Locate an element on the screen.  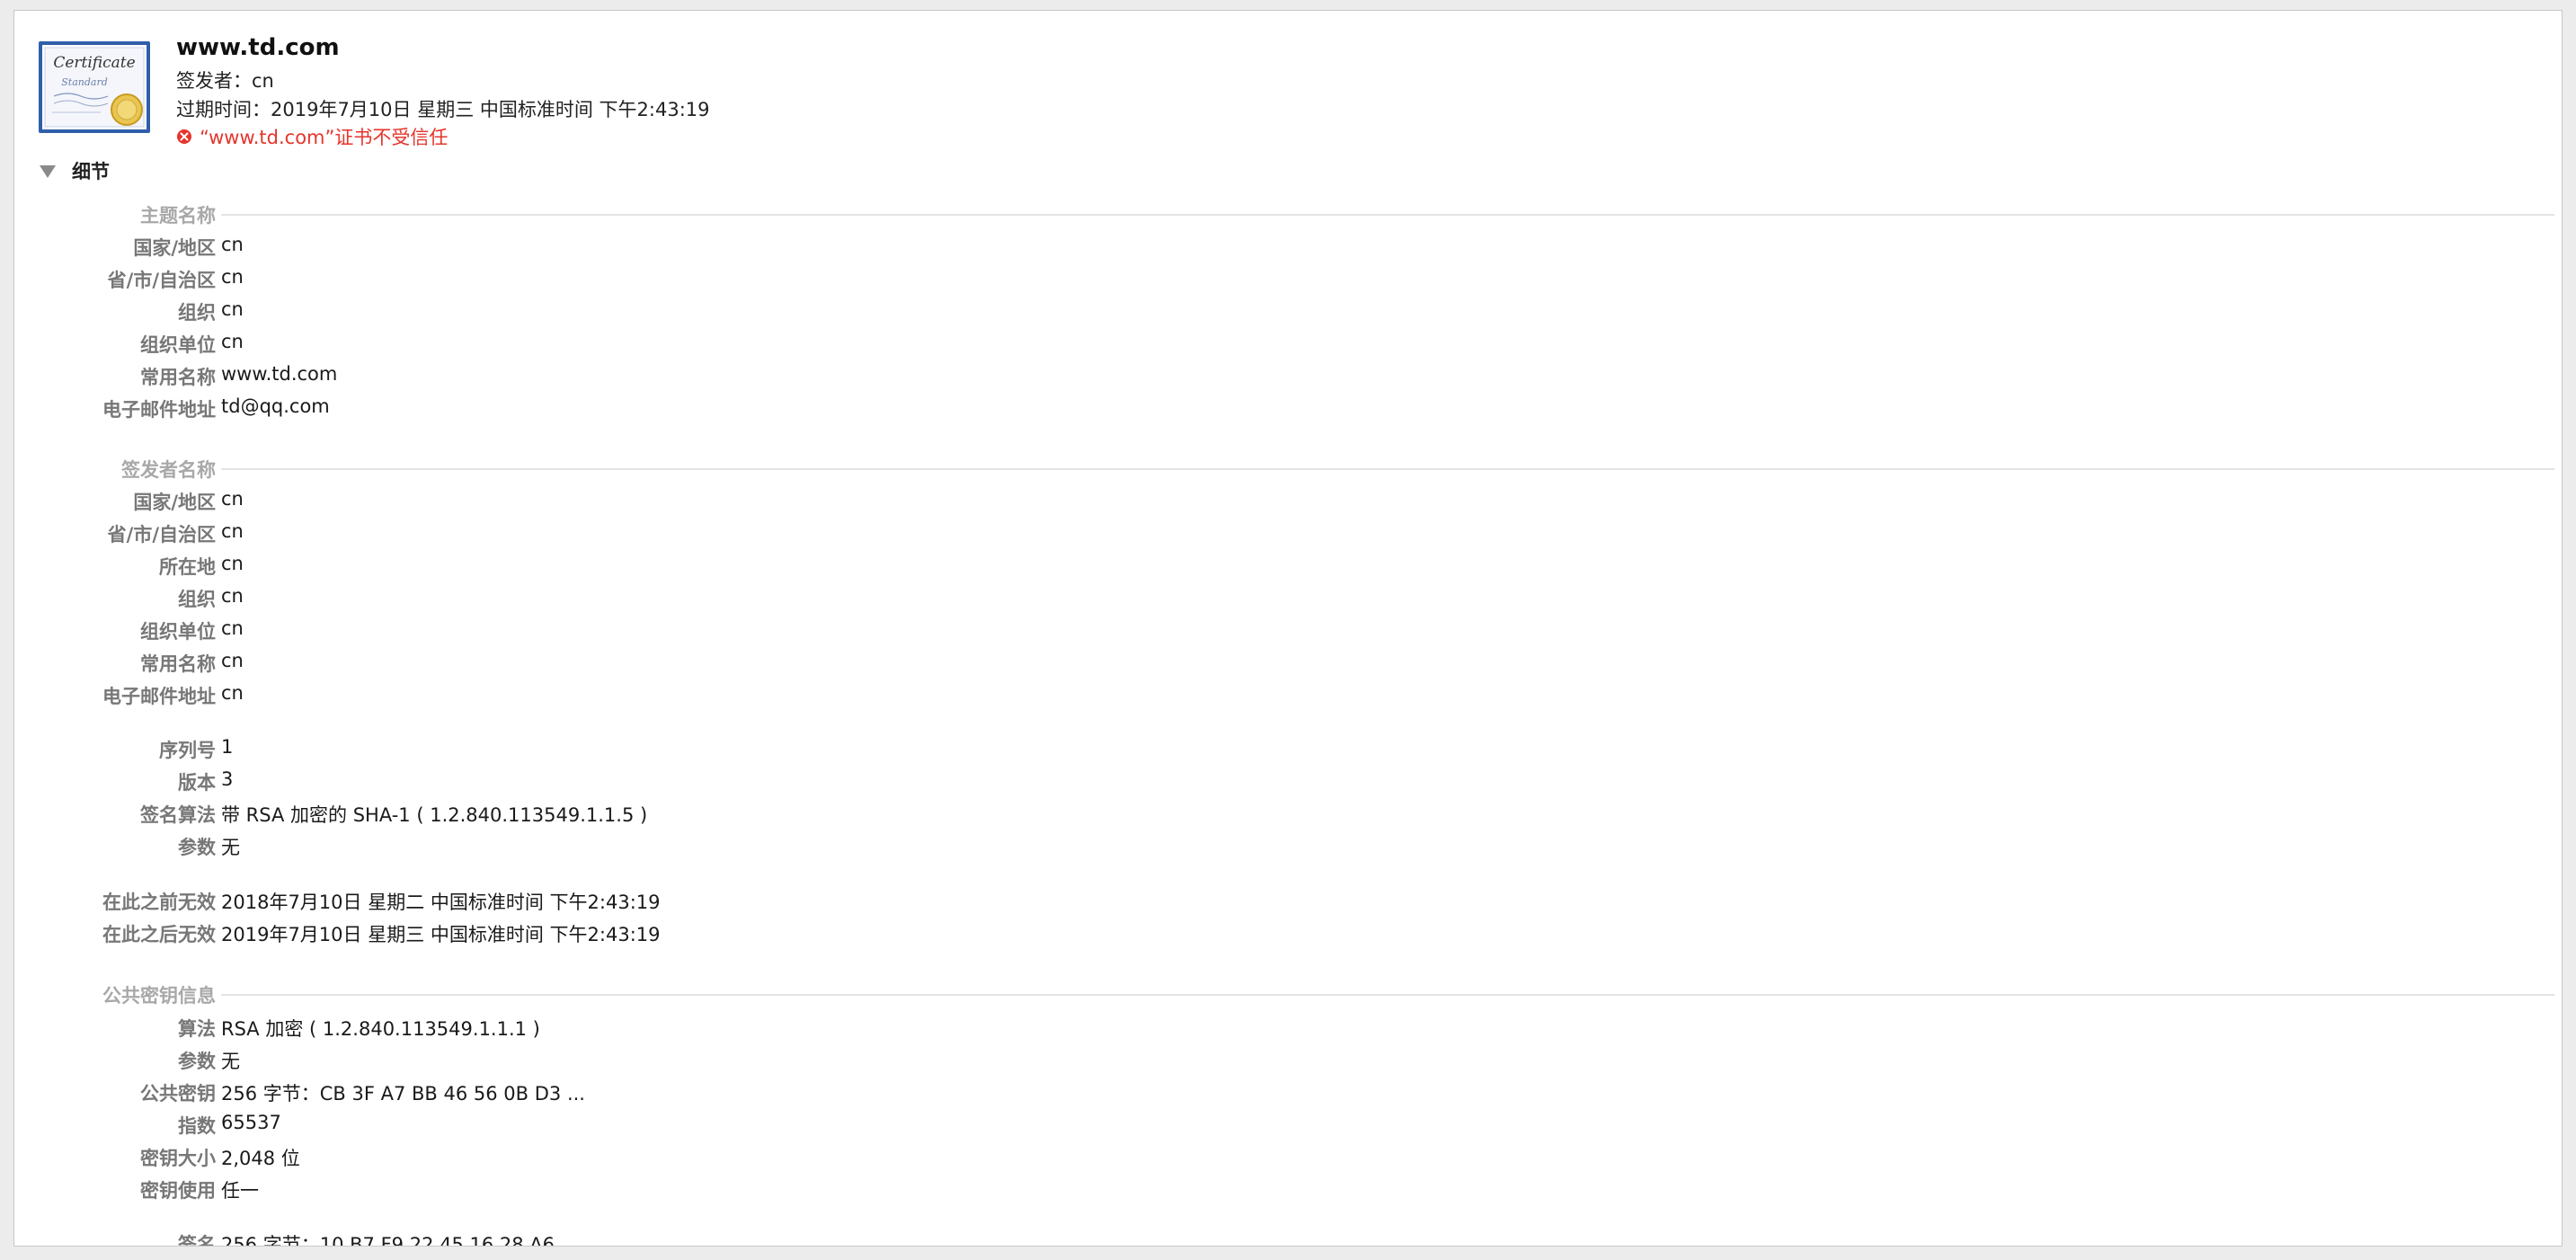
issuer-line: 签发者：cn is located at coordinates (225, 81).